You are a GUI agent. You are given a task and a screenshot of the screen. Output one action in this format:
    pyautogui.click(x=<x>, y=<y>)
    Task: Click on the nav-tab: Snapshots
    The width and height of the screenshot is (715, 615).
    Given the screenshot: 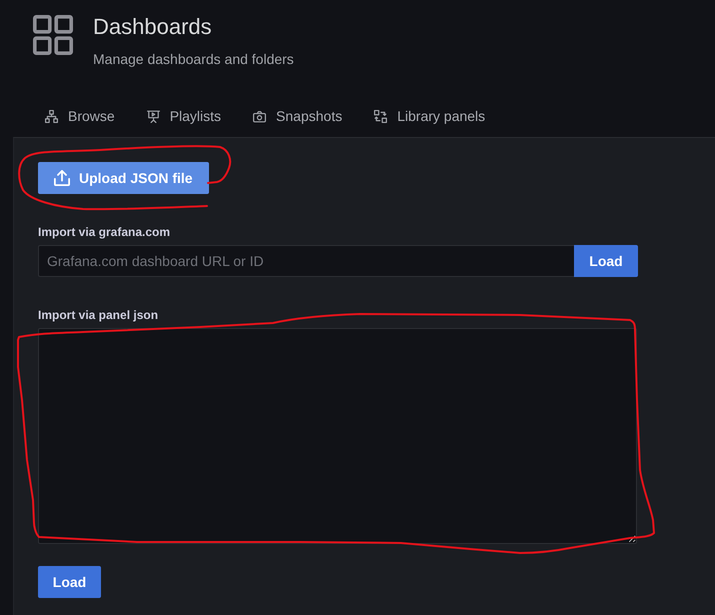 What is the action you would take?
    pyautogui.click(x=297, y=117)
    